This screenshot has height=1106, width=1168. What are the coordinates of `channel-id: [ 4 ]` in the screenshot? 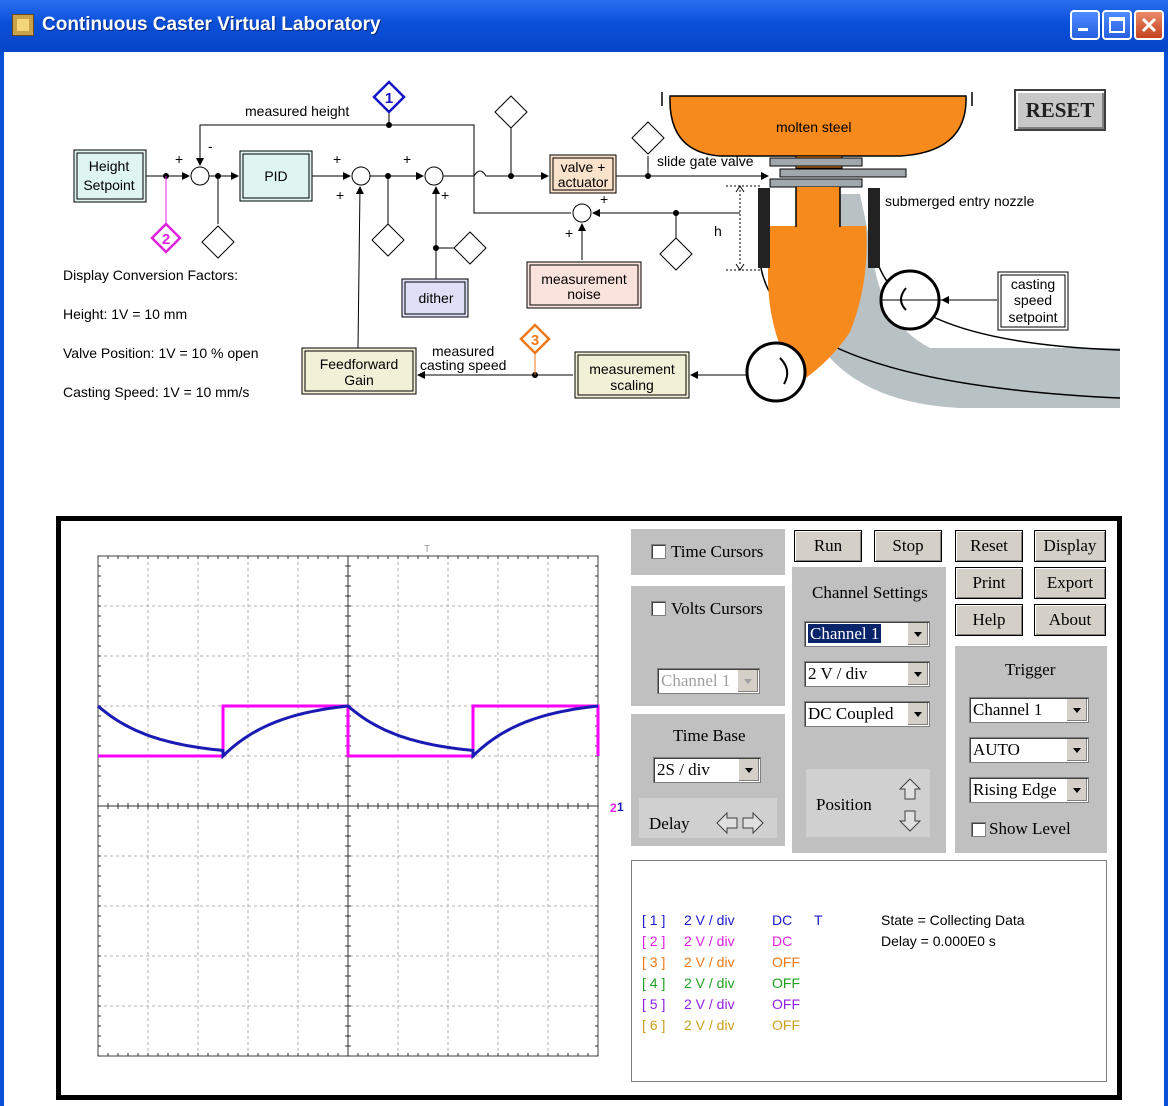 It's located at (654, 983).